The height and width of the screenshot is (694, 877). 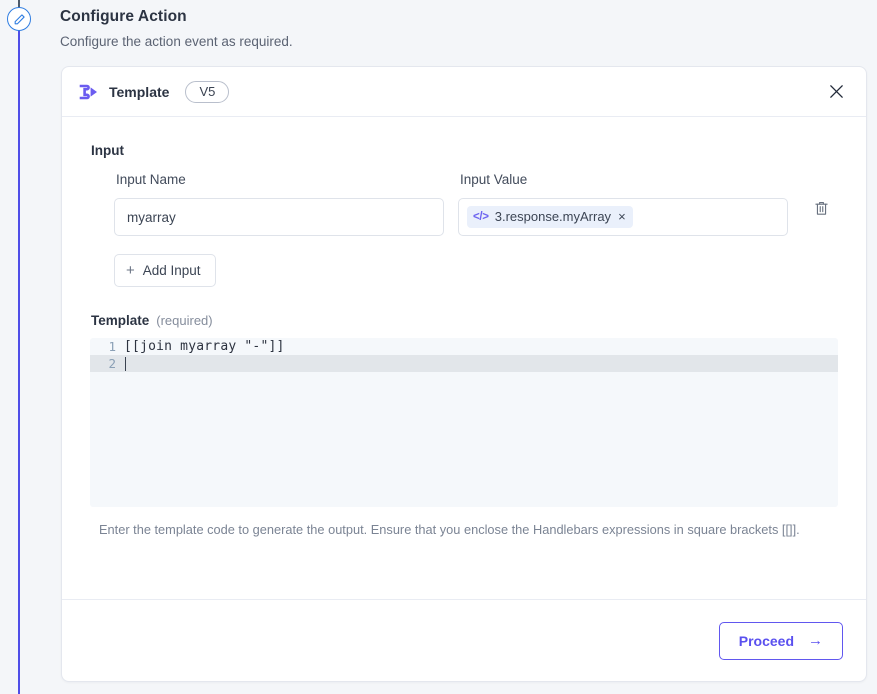 What do you see at coordinates (107, 150) in the screenshot?
I see `input-section-label: Input` at bounding box center [107, 150].